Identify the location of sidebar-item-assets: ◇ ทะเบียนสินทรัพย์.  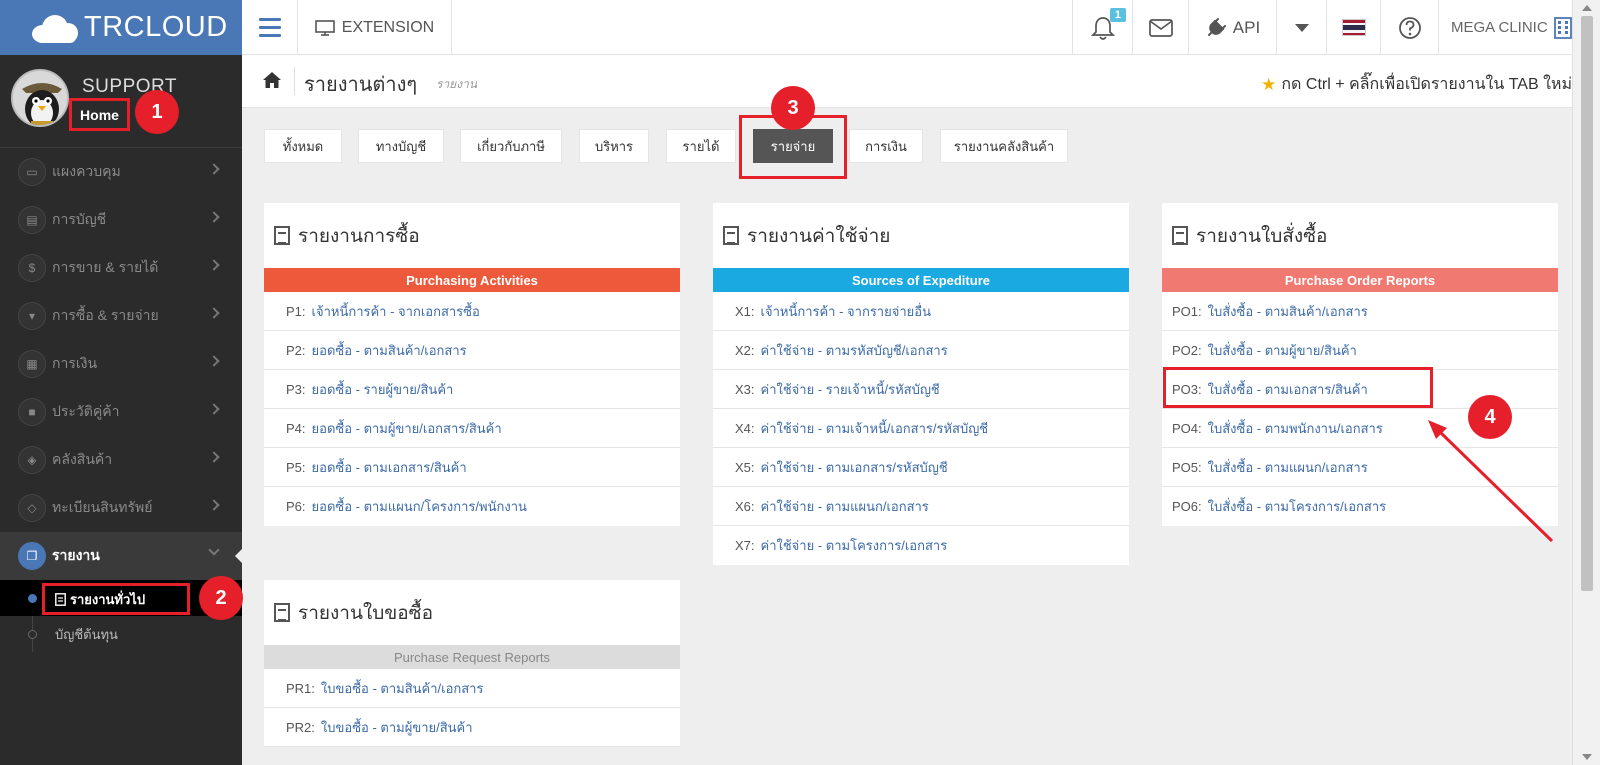
(121, 508).